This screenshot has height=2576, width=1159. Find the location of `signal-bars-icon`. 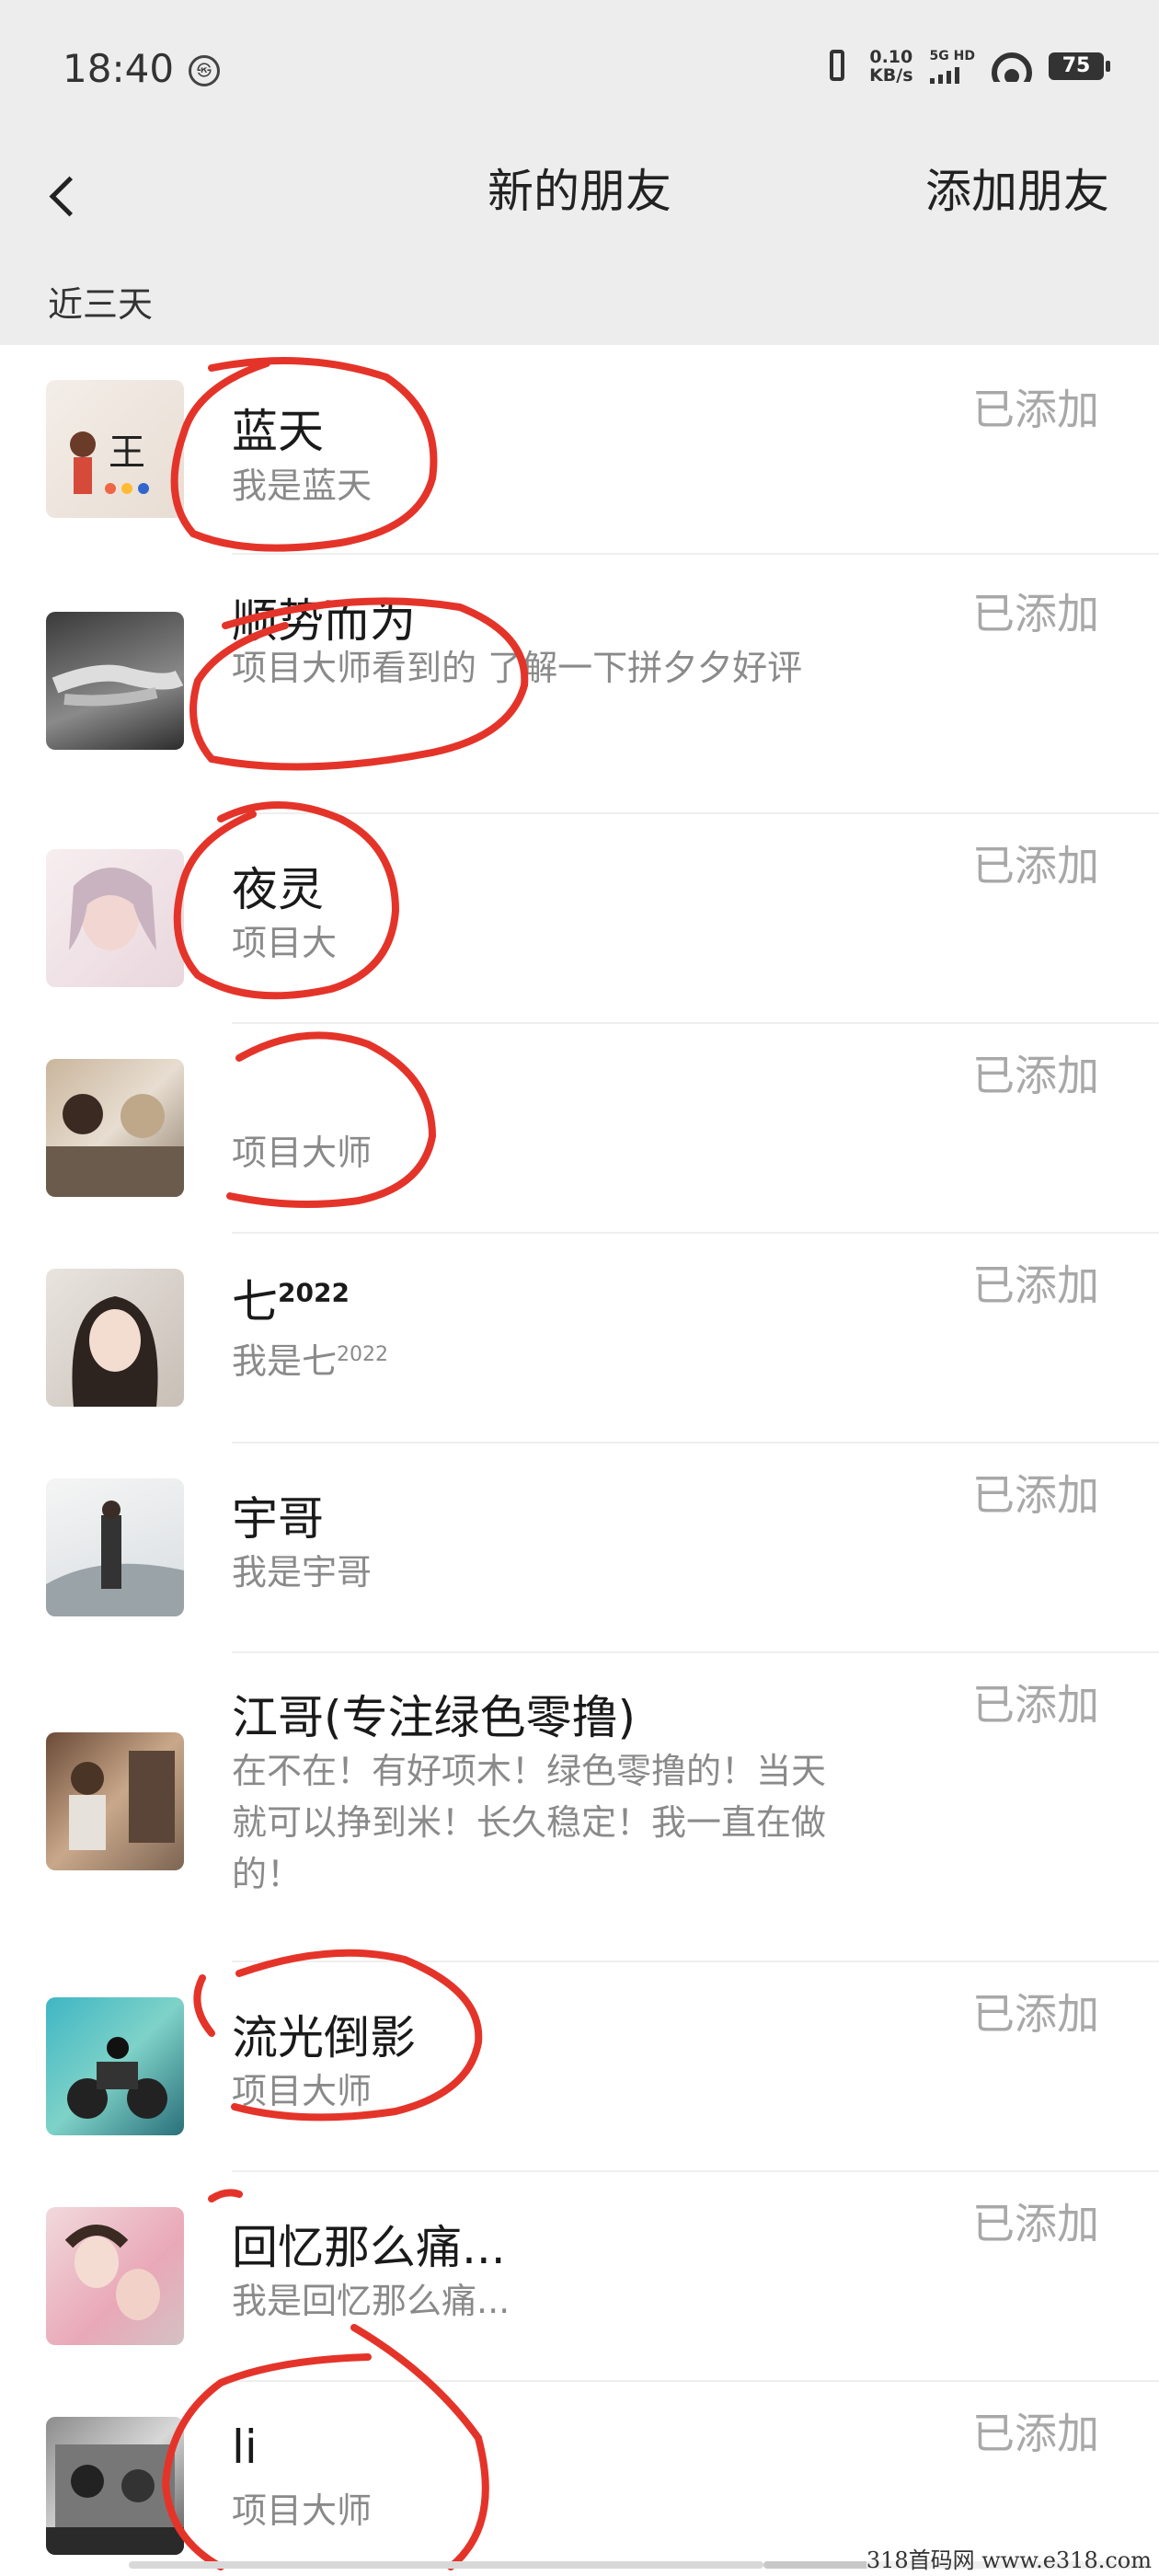

signal-bars-icon is located at coordinates (952, 74).